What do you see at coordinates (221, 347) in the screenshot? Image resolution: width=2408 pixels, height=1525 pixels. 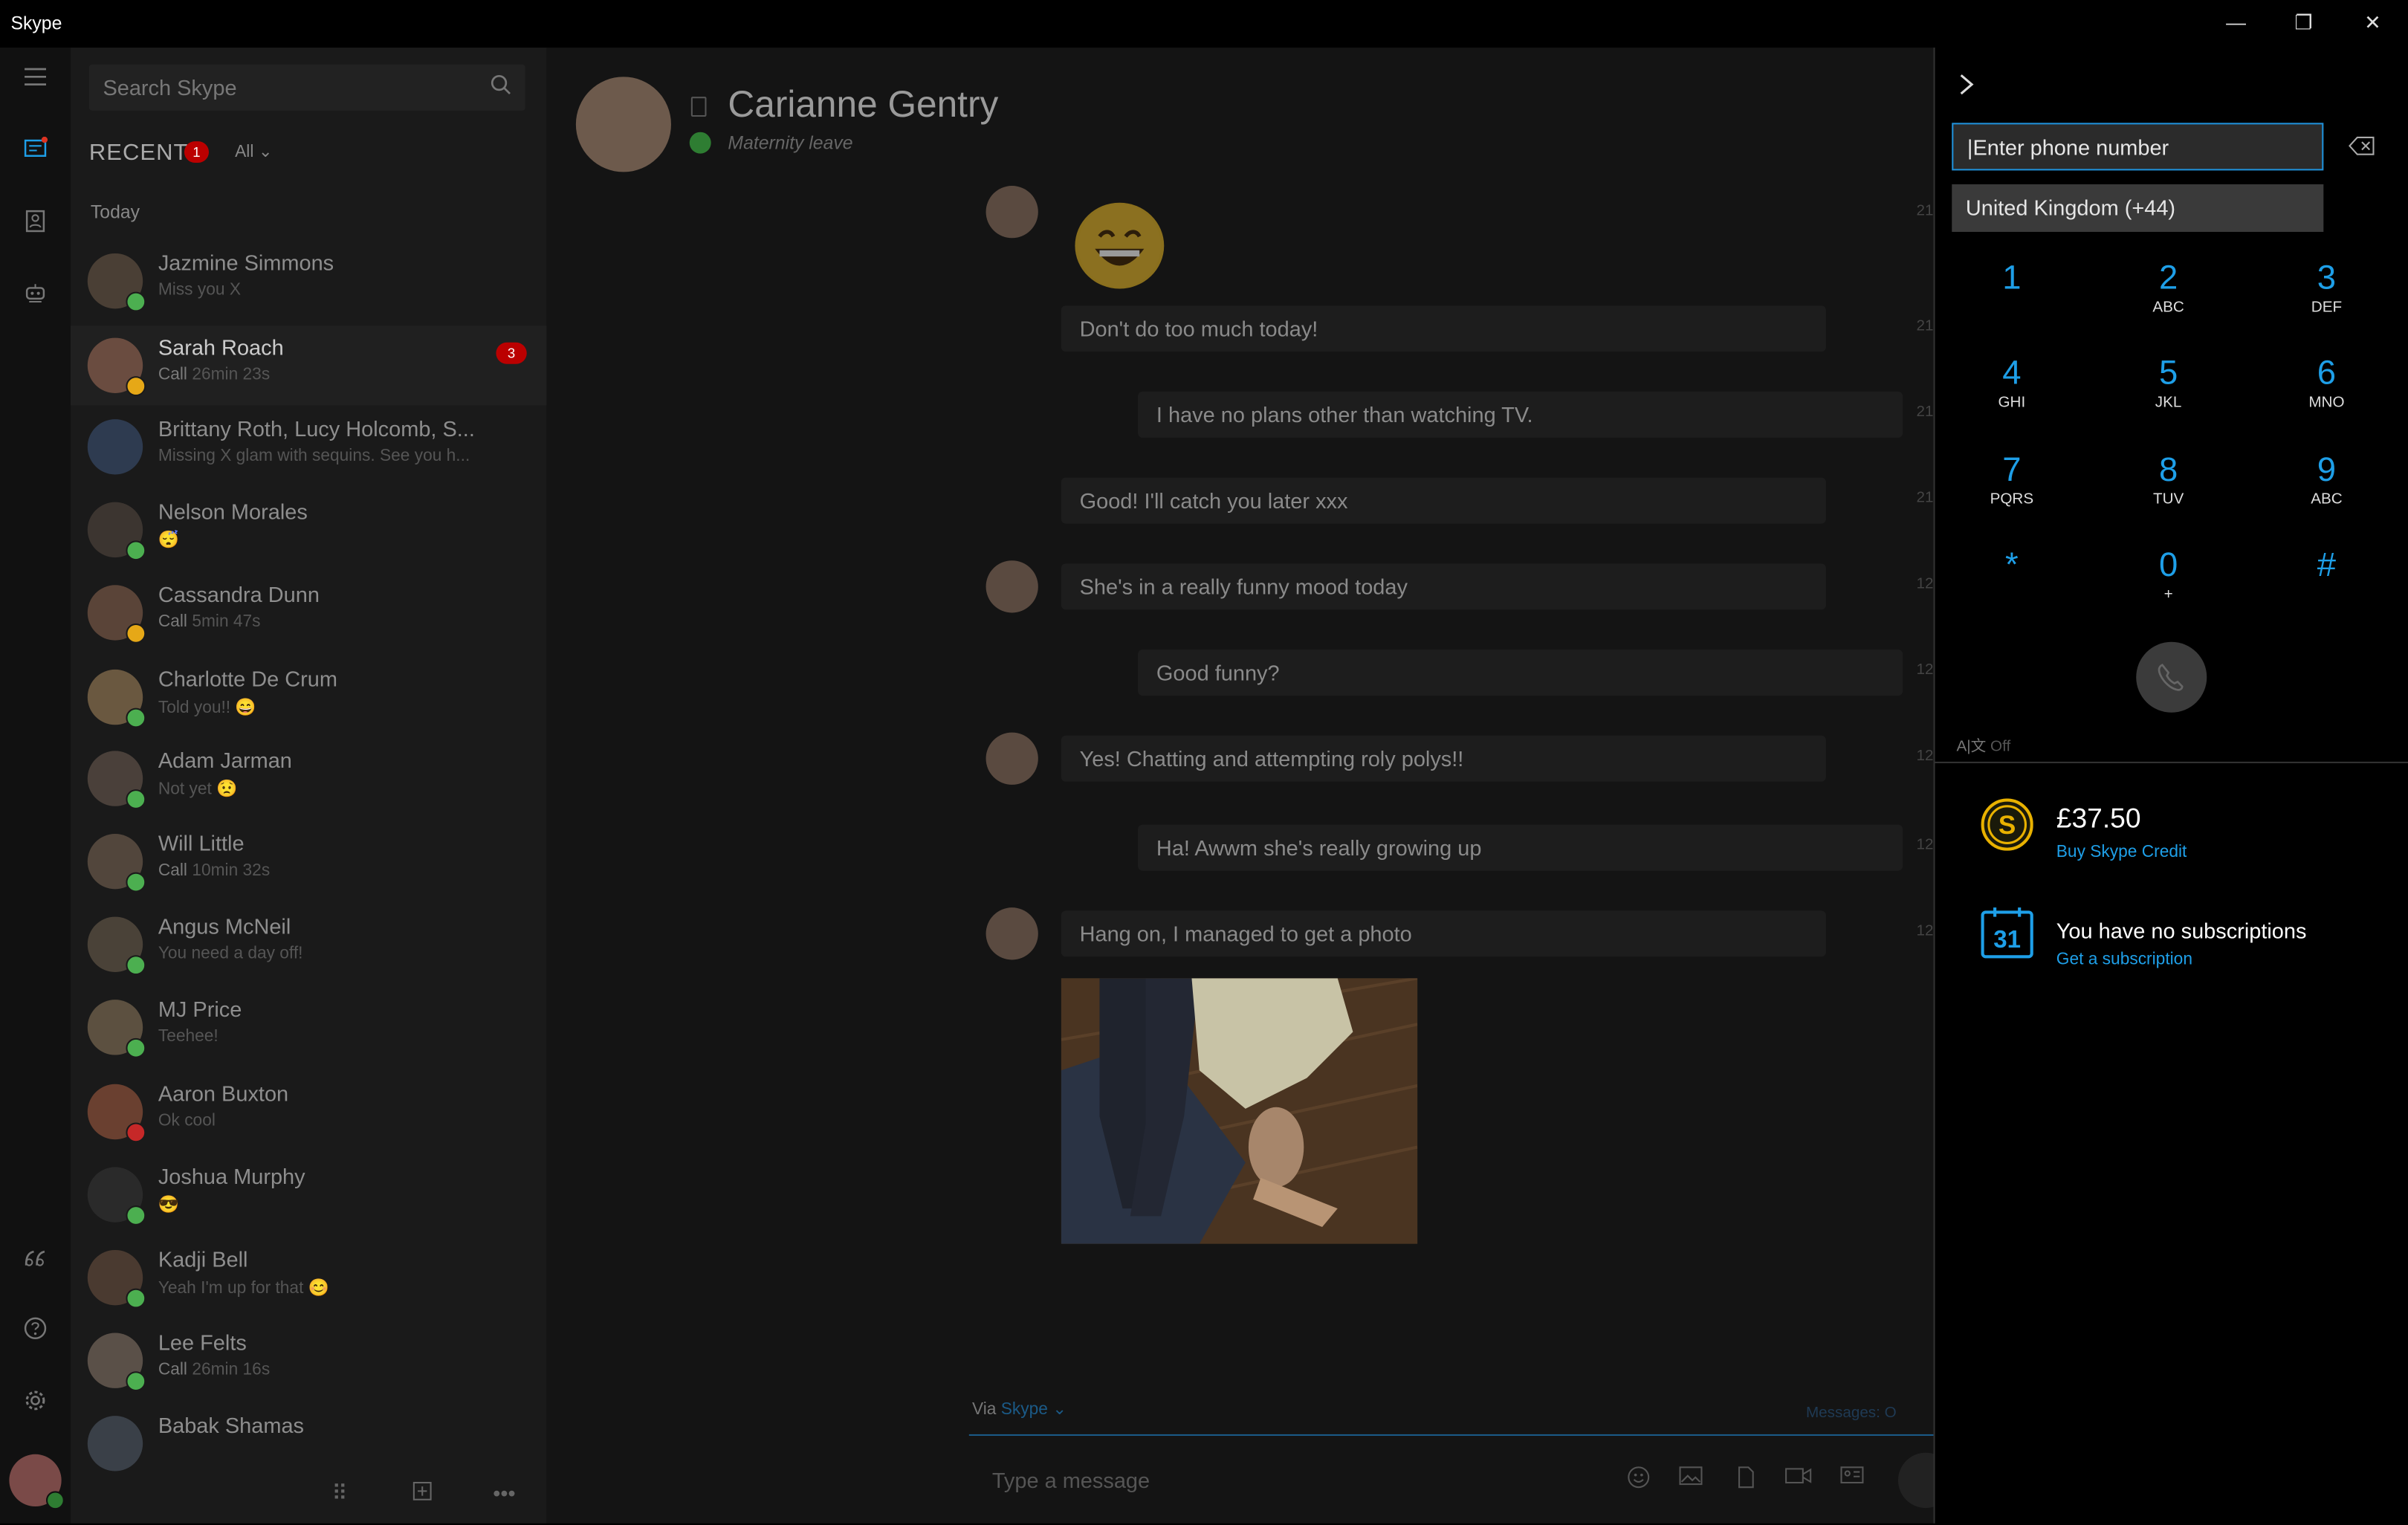 I see `contact-name: Sarah Roach` at bounding box center [221, 347].